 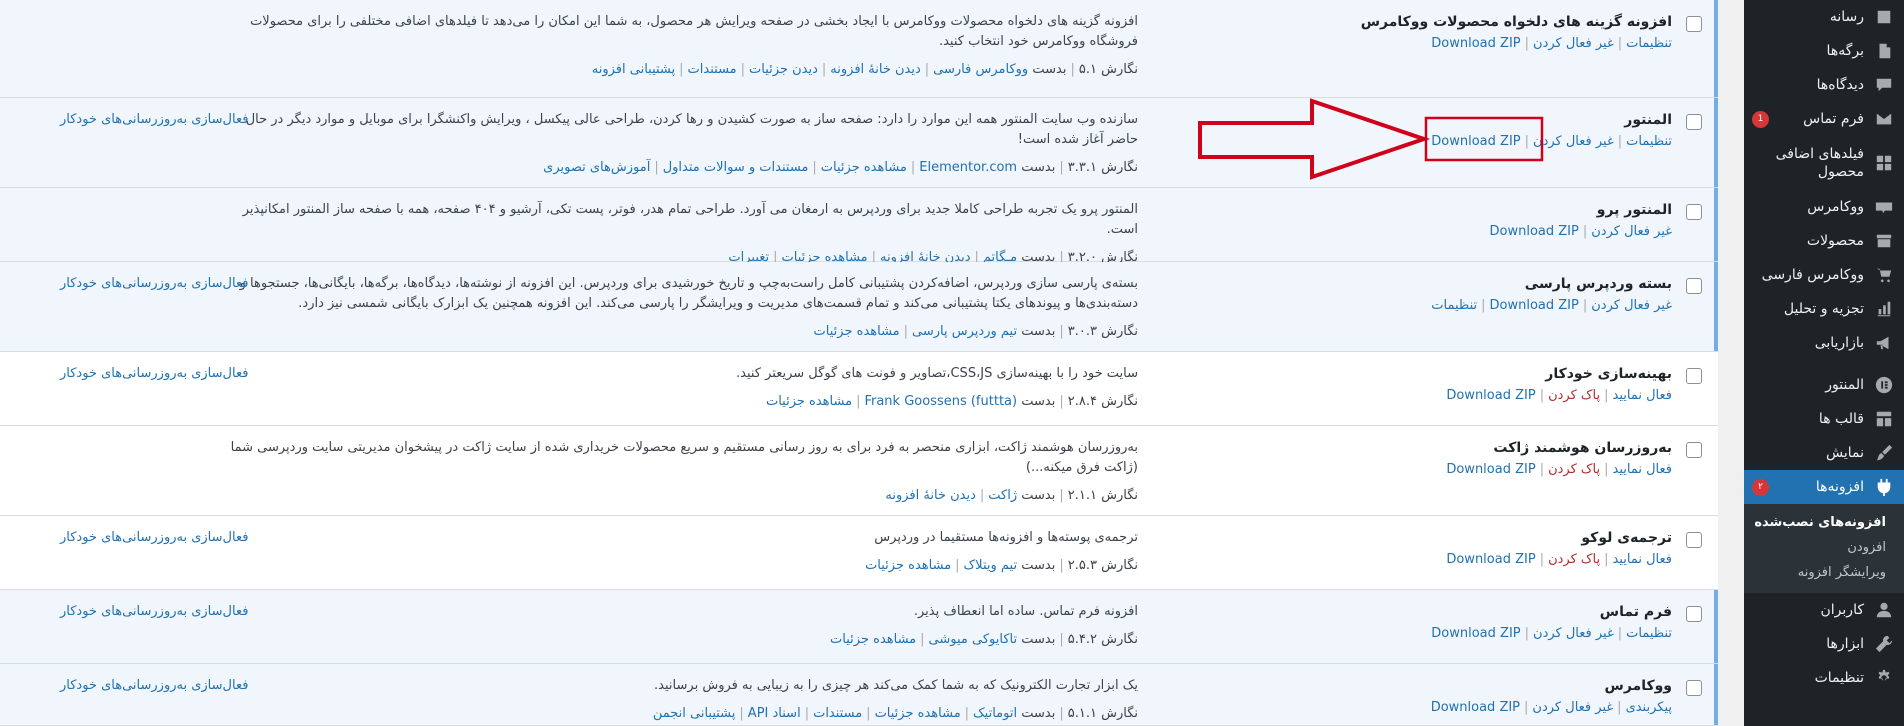 What do you see at coordinates (1824, 644) in the screenshot?
I see `sidebar-item-tools: ابزارها` at bounding box center [1824, 644].